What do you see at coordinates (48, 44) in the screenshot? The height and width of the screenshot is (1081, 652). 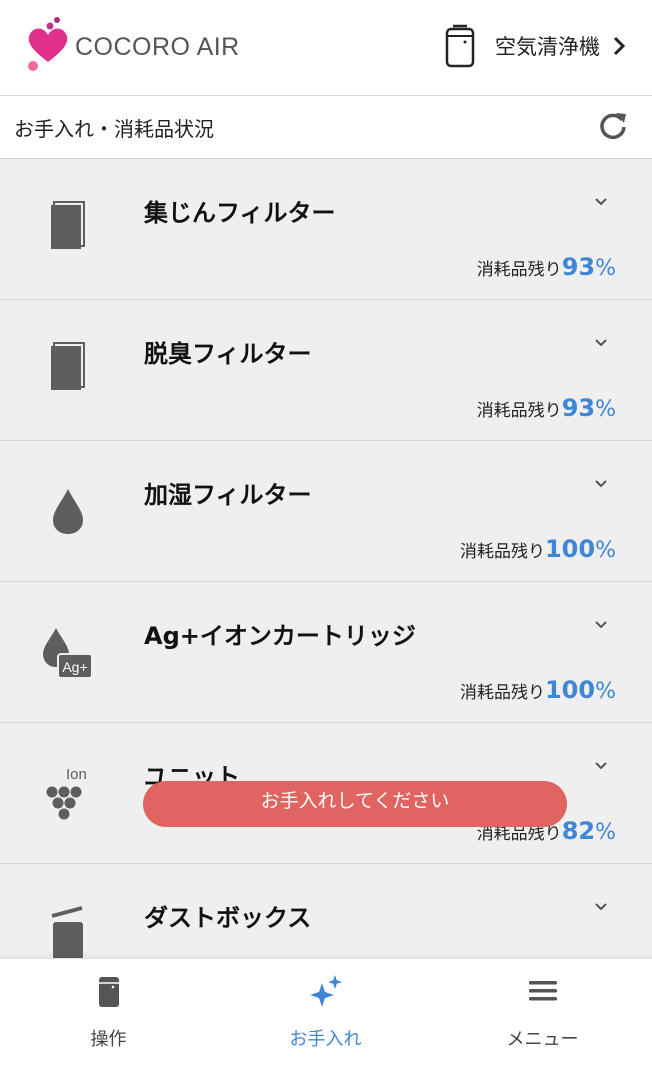 I see `cocoro-logo-icon` at bounding box center [48, 44].